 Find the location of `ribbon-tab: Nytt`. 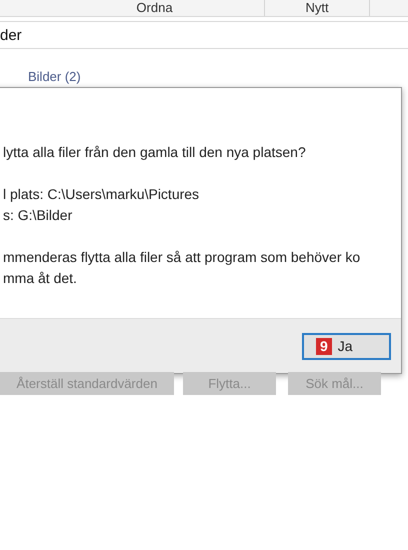

ribbon-tab: Nytt is located at coordinates (317, 8).